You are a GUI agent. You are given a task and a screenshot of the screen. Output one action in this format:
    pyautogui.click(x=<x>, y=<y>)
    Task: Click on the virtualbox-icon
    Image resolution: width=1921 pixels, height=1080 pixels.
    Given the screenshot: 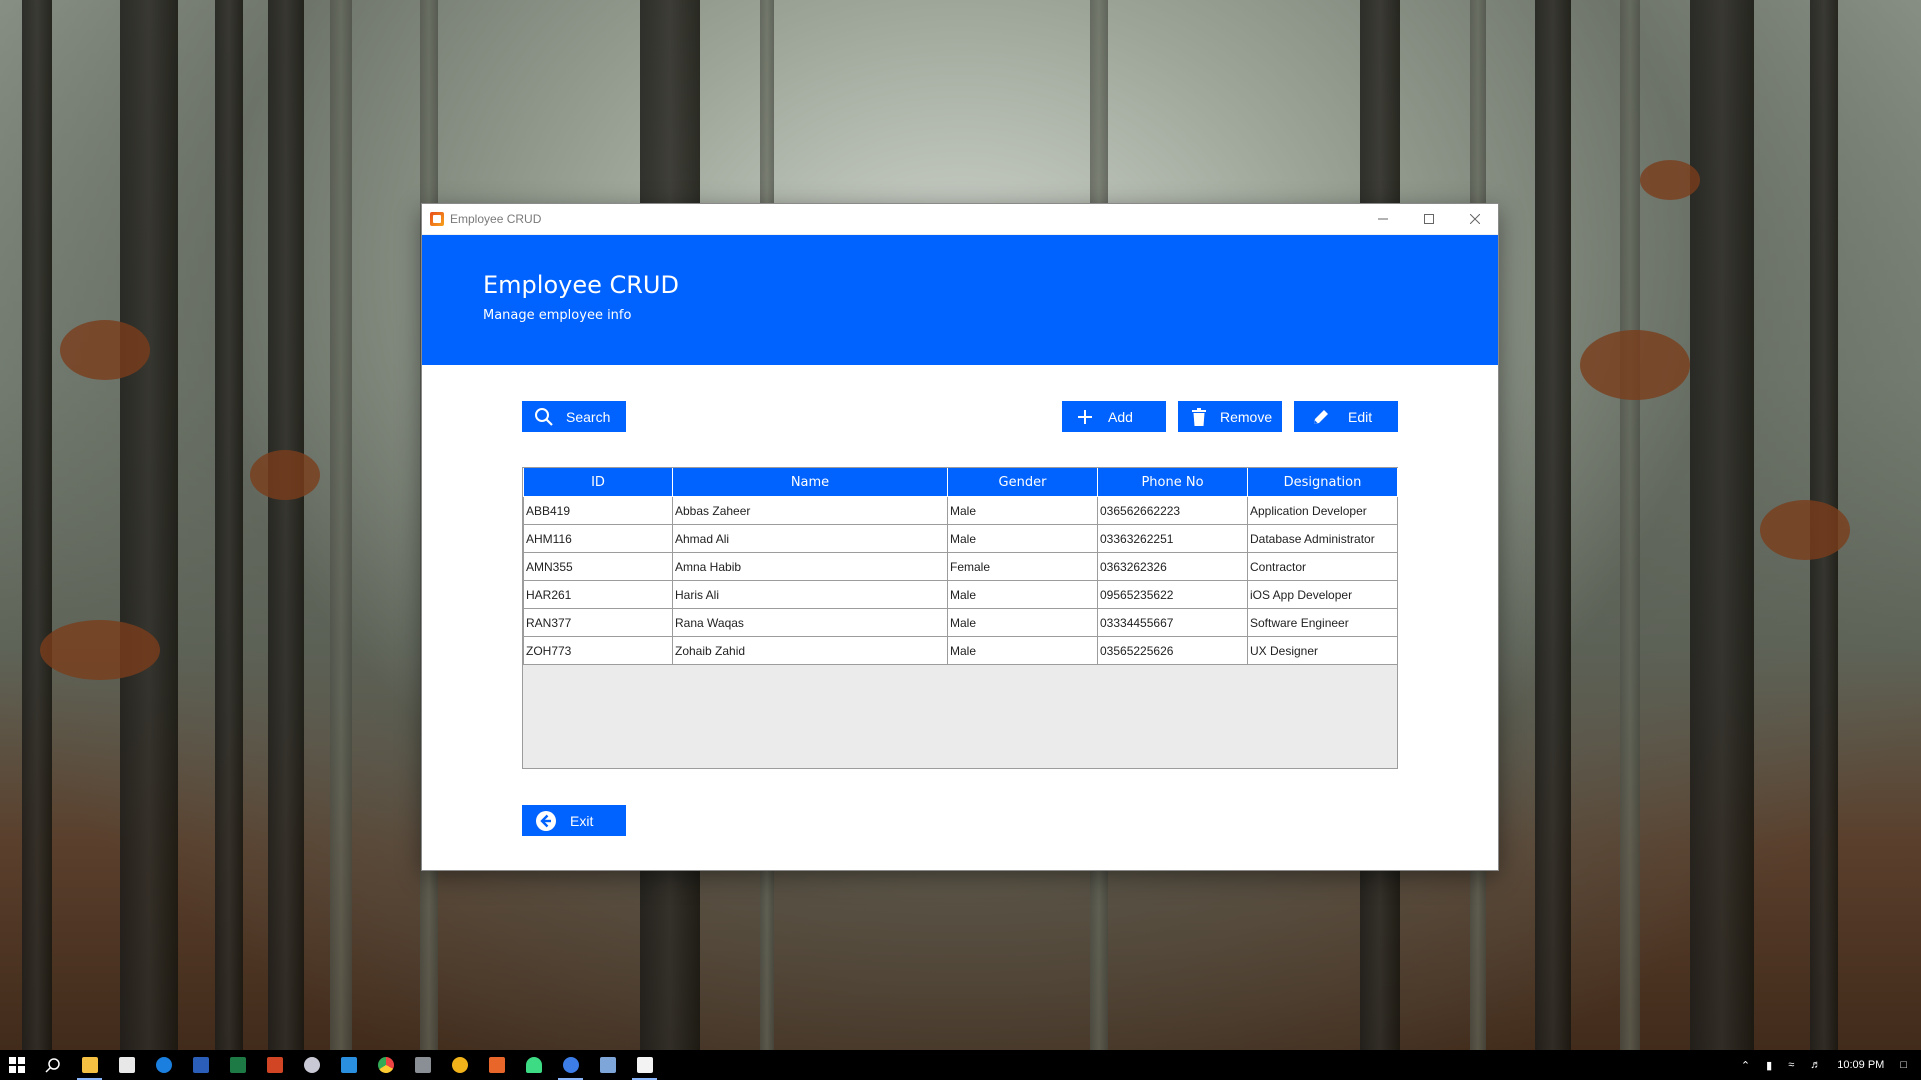 What is the action you would take?
    pyautogui.click(x=607, y=1065)
    